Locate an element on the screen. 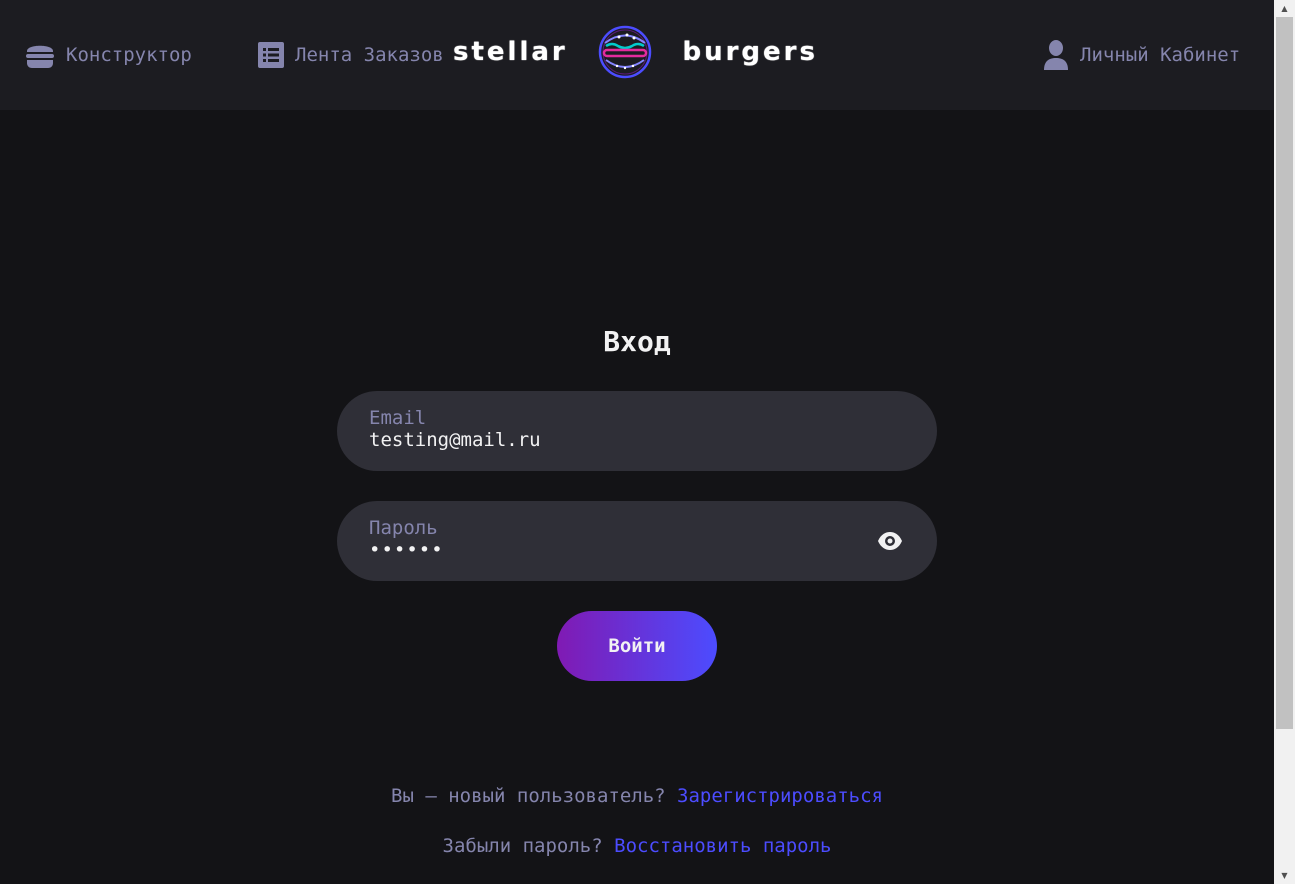  restore-hint: Забыли пароль? Восстановить пароль is located at coordinates (637, 846).